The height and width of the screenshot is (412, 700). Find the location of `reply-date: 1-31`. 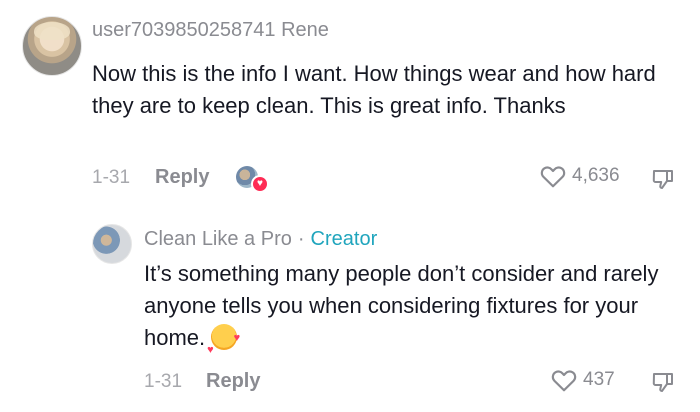

reply-date: 1-31 is located at coordinates (163, 381).